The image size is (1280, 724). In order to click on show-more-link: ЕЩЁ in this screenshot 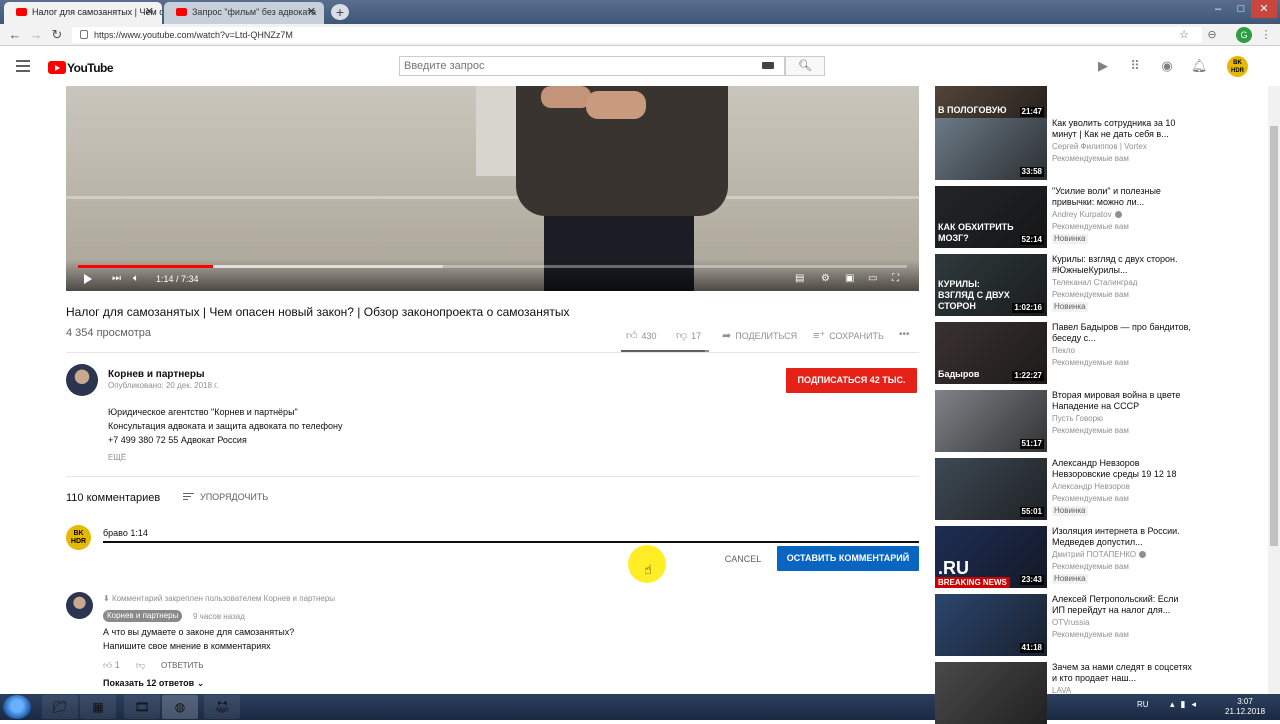, I will do `click(117, 457)`.